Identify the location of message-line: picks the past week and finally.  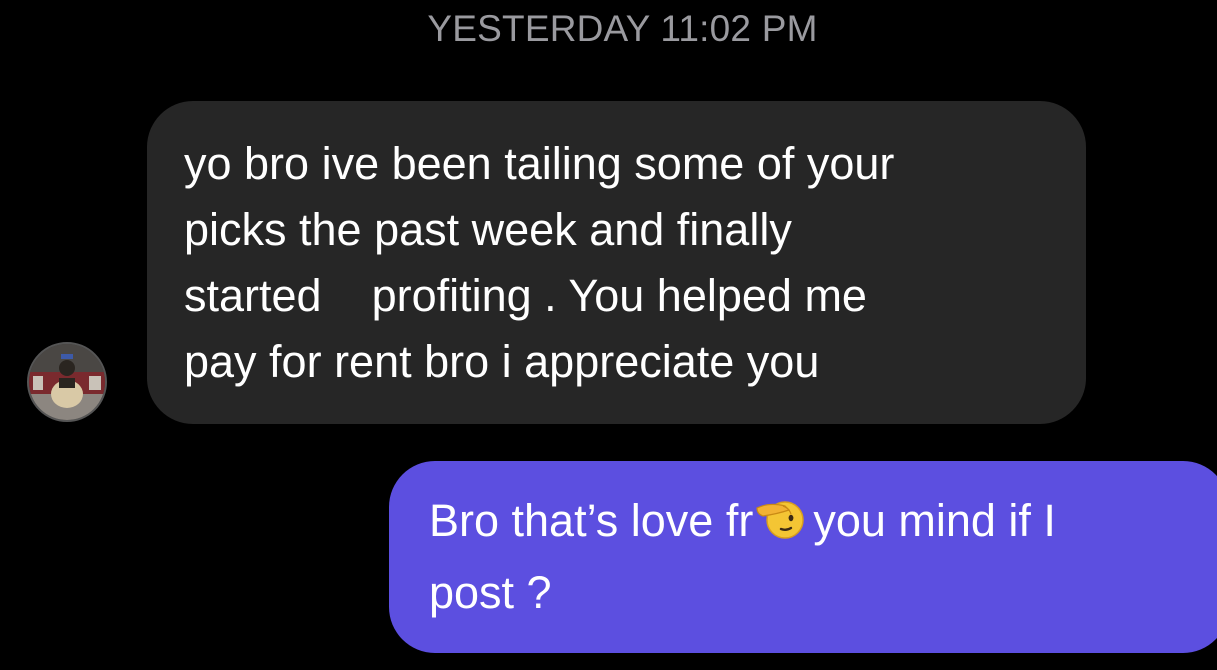
(488, 229).